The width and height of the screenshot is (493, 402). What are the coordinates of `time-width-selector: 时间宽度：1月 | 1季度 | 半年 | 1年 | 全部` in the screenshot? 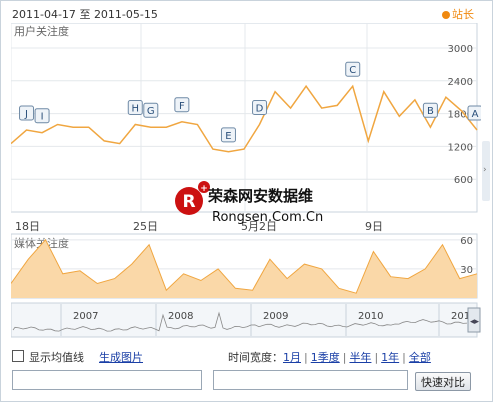 It's located at (329, 357).